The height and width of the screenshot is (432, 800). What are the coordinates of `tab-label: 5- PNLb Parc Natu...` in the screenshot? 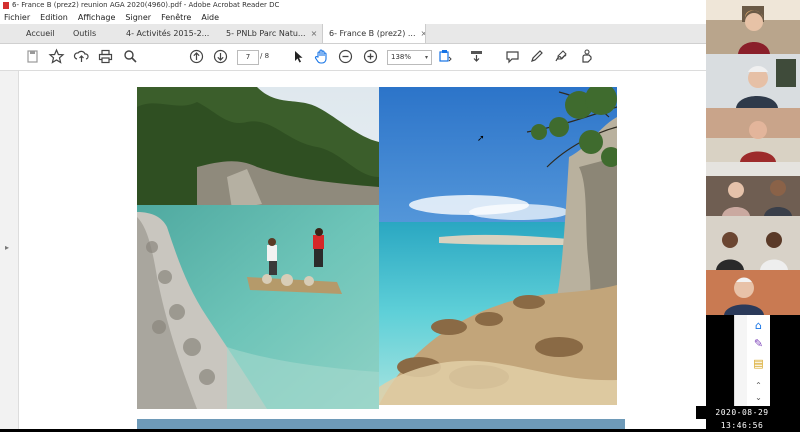 It's located at (266, 33).